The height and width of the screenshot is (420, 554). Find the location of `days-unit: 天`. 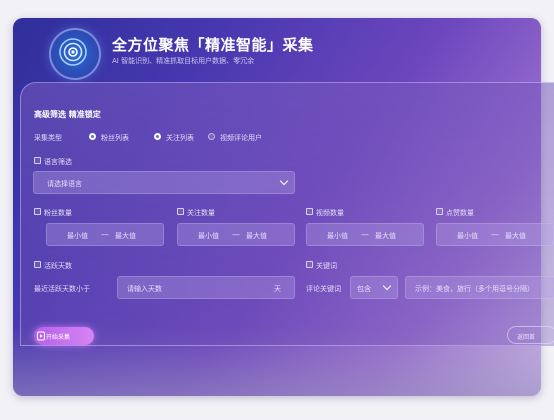

days-unit: 天 is located at coordinates (277, 289).